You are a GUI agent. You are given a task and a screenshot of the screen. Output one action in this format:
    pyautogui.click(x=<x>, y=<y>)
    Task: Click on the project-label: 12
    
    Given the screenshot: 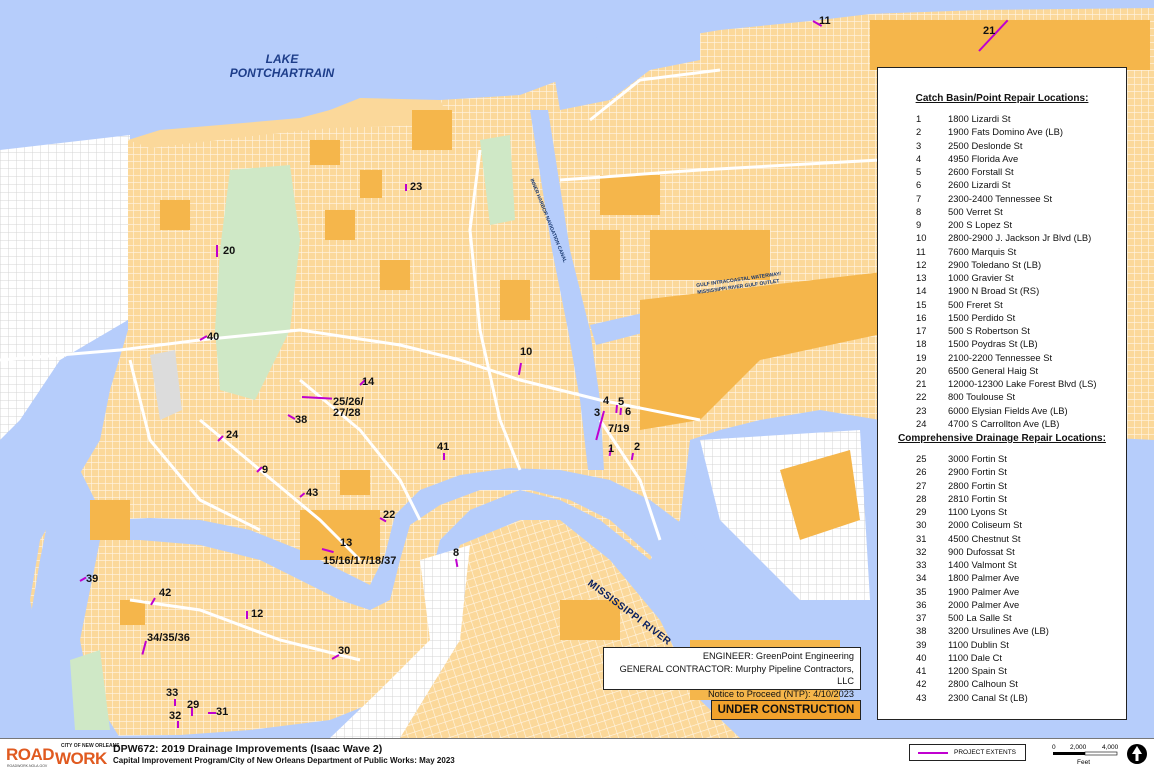 What is the action you would take?
    pyautogui.click(x=257, y=614)
    